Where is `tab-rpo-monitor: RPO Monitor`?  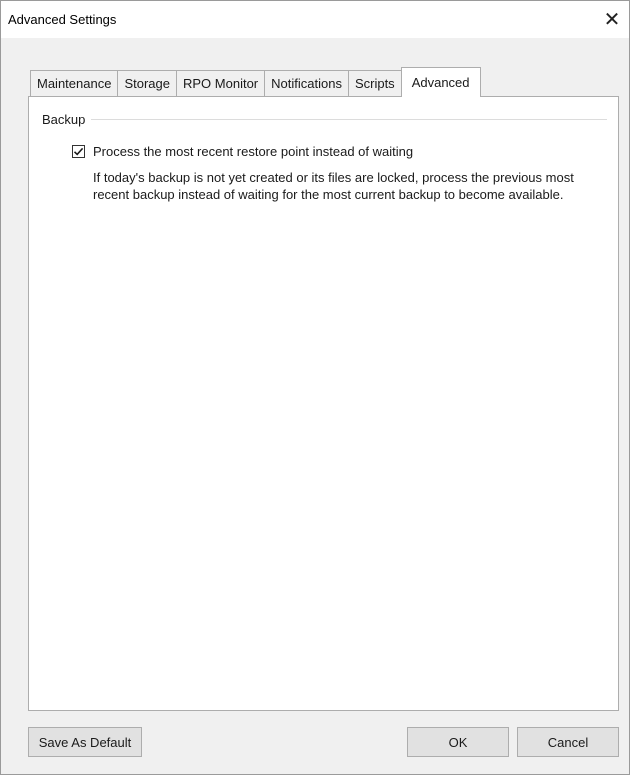 tab-rpo-monitor: RPO Monitor is located at coordinates (221, 83).